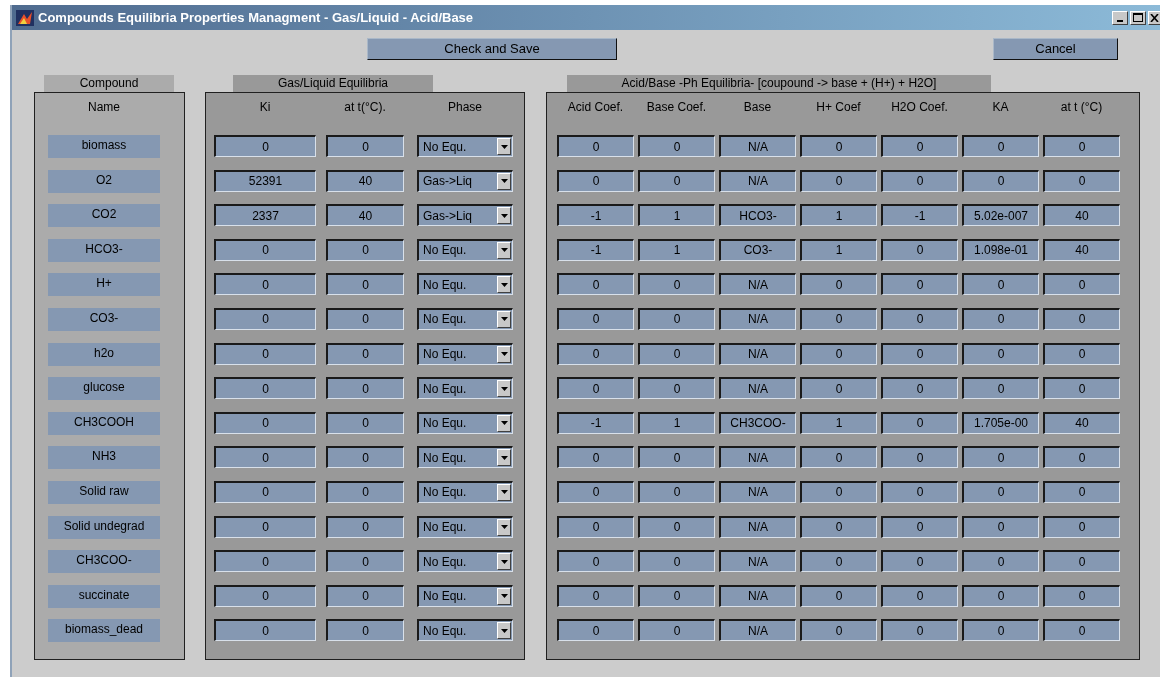 Image resolution: width=1160 pixels, height=677 pixels. Describe the element at coordinates (1154, 17) in the screenshot. I see `close-button` at that location.